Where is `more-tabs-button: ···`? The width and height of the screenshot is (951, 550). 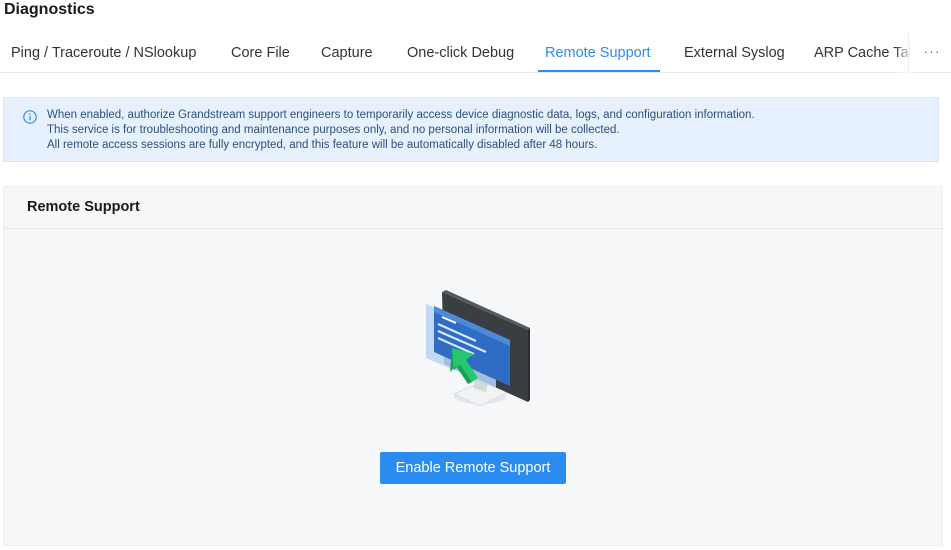 more-tabs-button: ··· is located at coordinates (932, 53).